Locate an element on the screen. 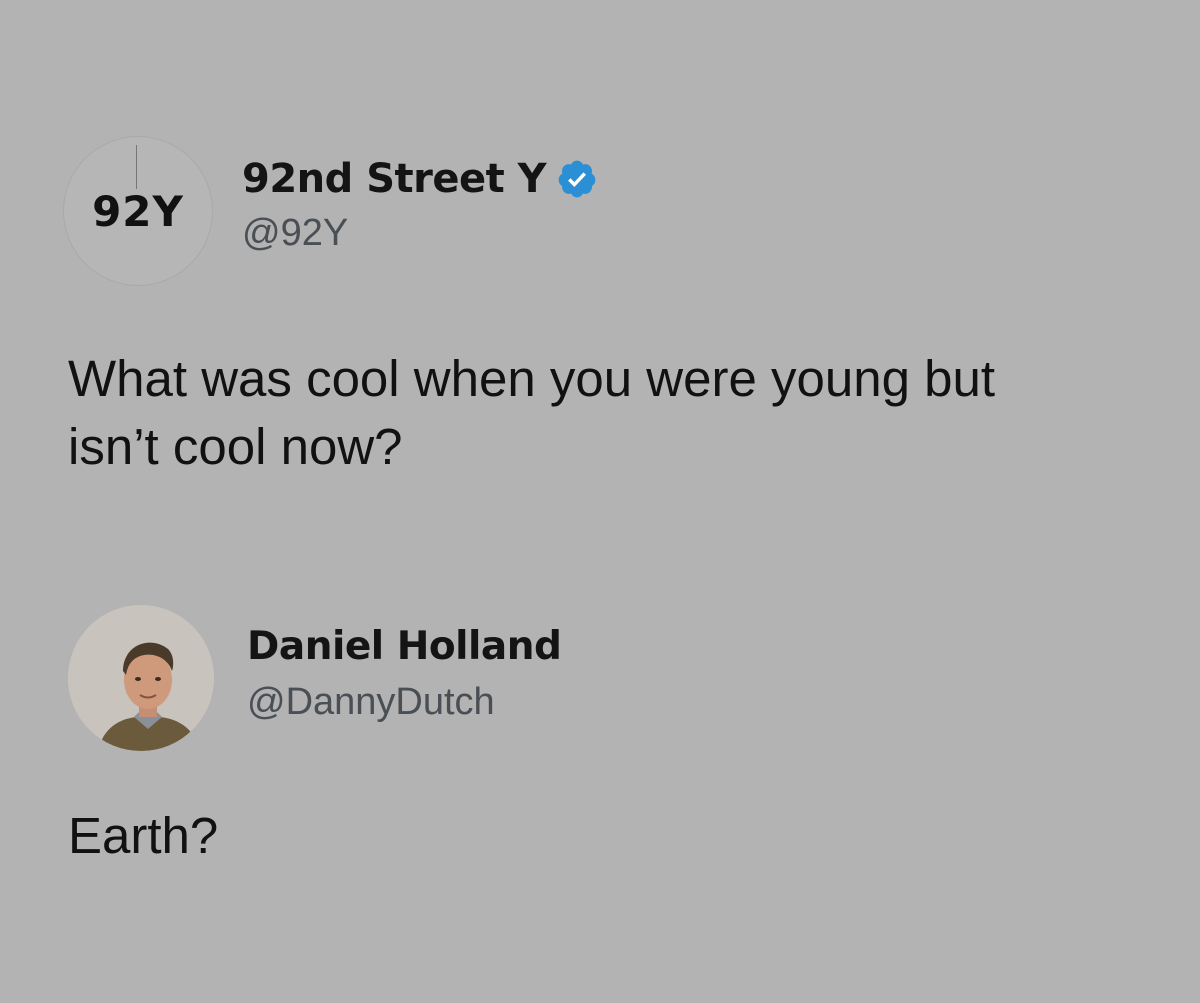  reply-display-name: Daniel Holland is located at coordinates (404, 646).